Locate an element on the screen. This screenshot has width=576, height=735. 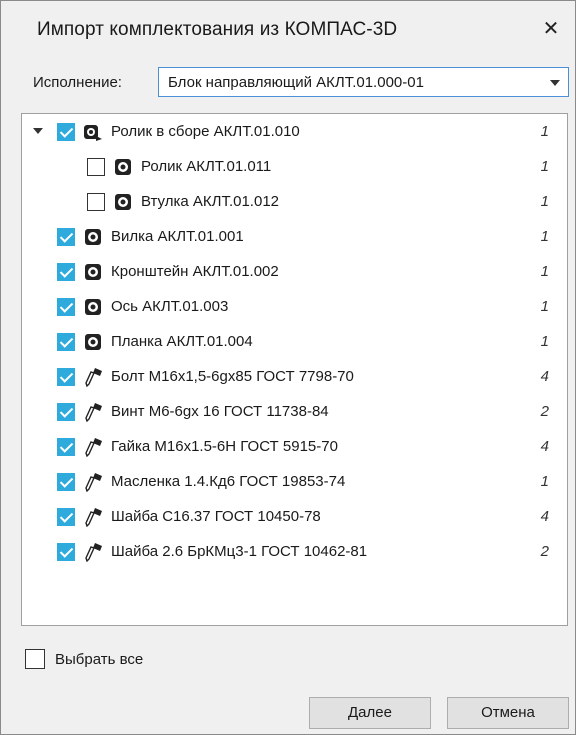
tree-row: Масленка 1.4.Кд6 ГОСТ 19853-74 1 is located at coordinates (294, 482).